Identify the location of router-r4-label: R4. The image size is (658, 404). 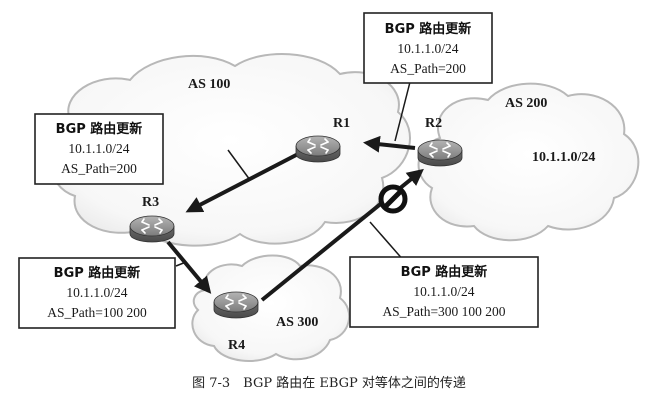
(236, 345).